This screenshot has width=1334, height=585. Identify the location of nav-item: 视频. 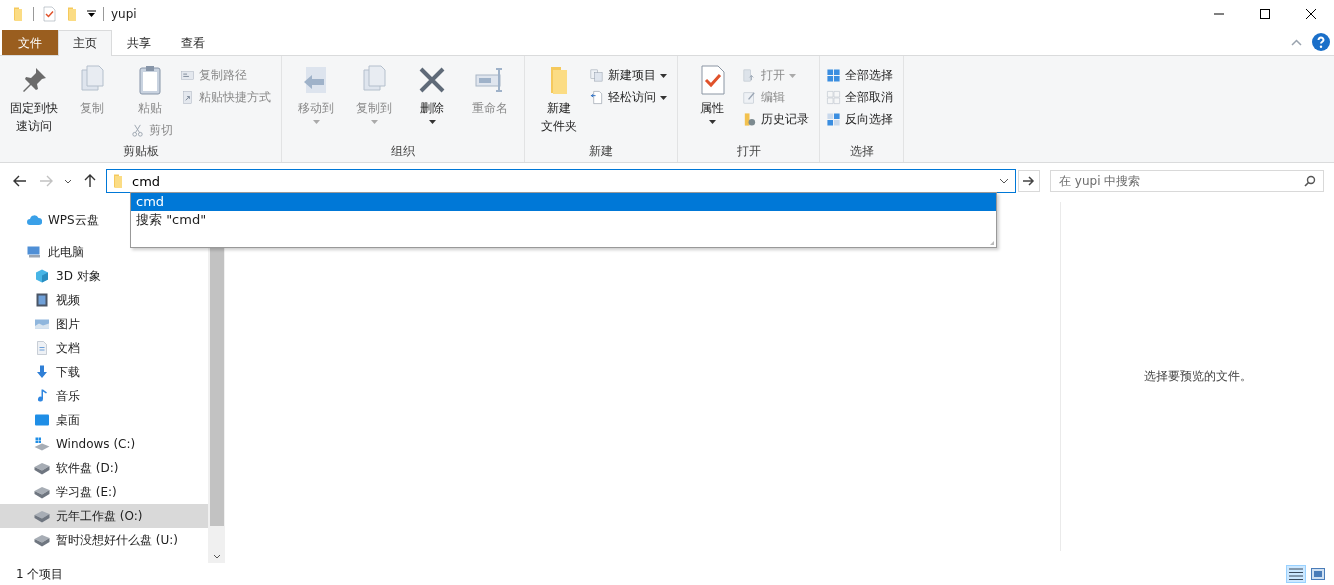
(42, 300).